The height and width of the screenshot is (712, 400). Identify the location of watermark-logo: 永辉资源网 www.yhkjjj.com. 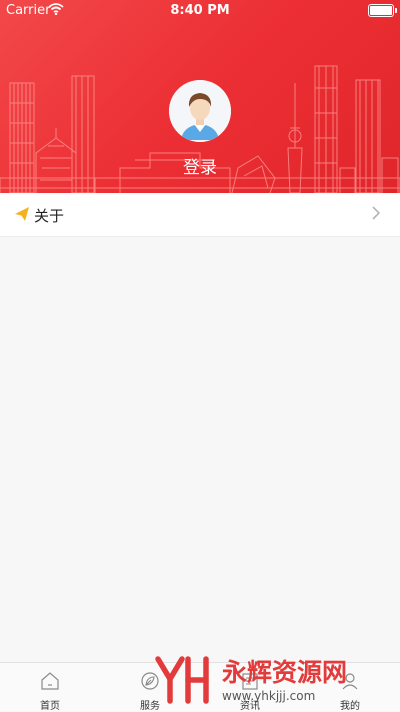
(251, 680).